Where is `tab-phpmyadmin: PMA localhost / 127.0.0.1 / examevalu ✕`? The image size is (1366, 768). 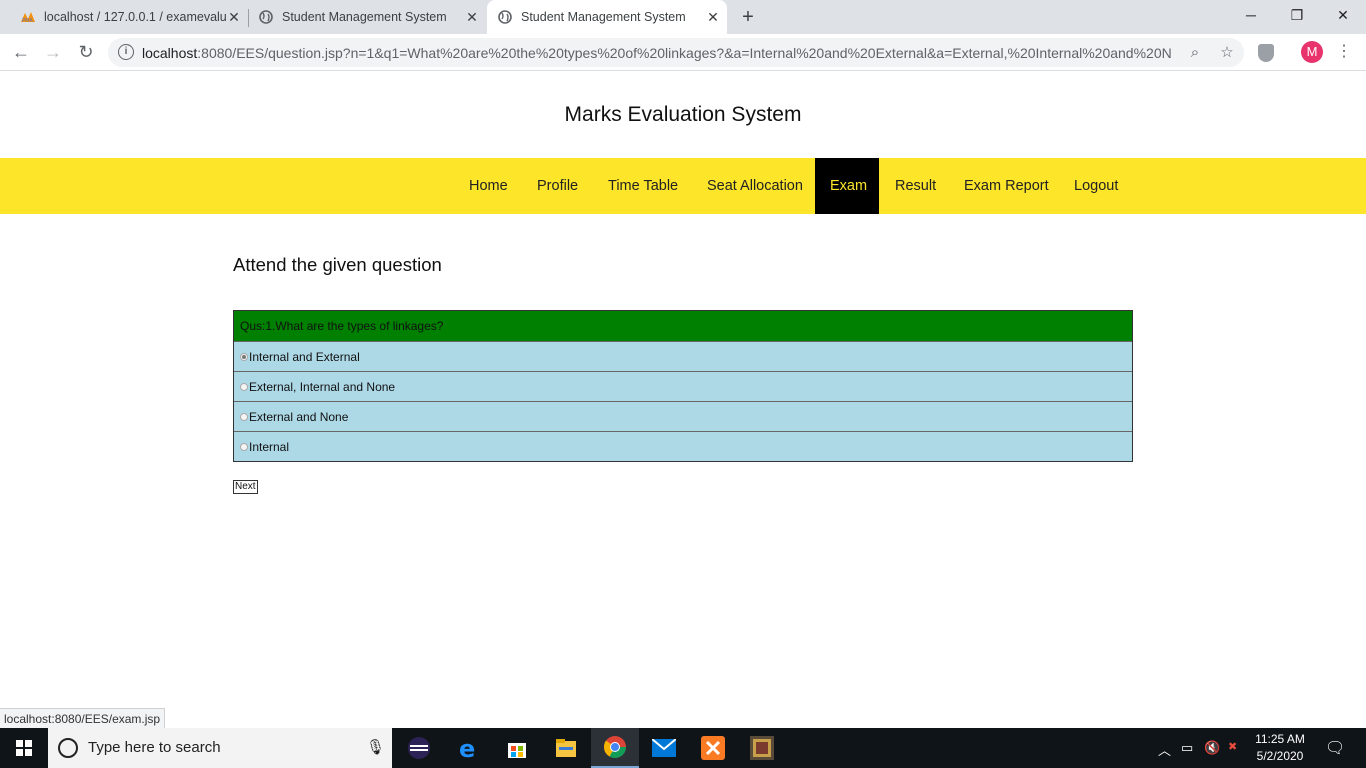
tab-phpmyadmin: PMA localhost / 127.0.0.1 / examevalu ✕ is located at coordinates (131, 17).